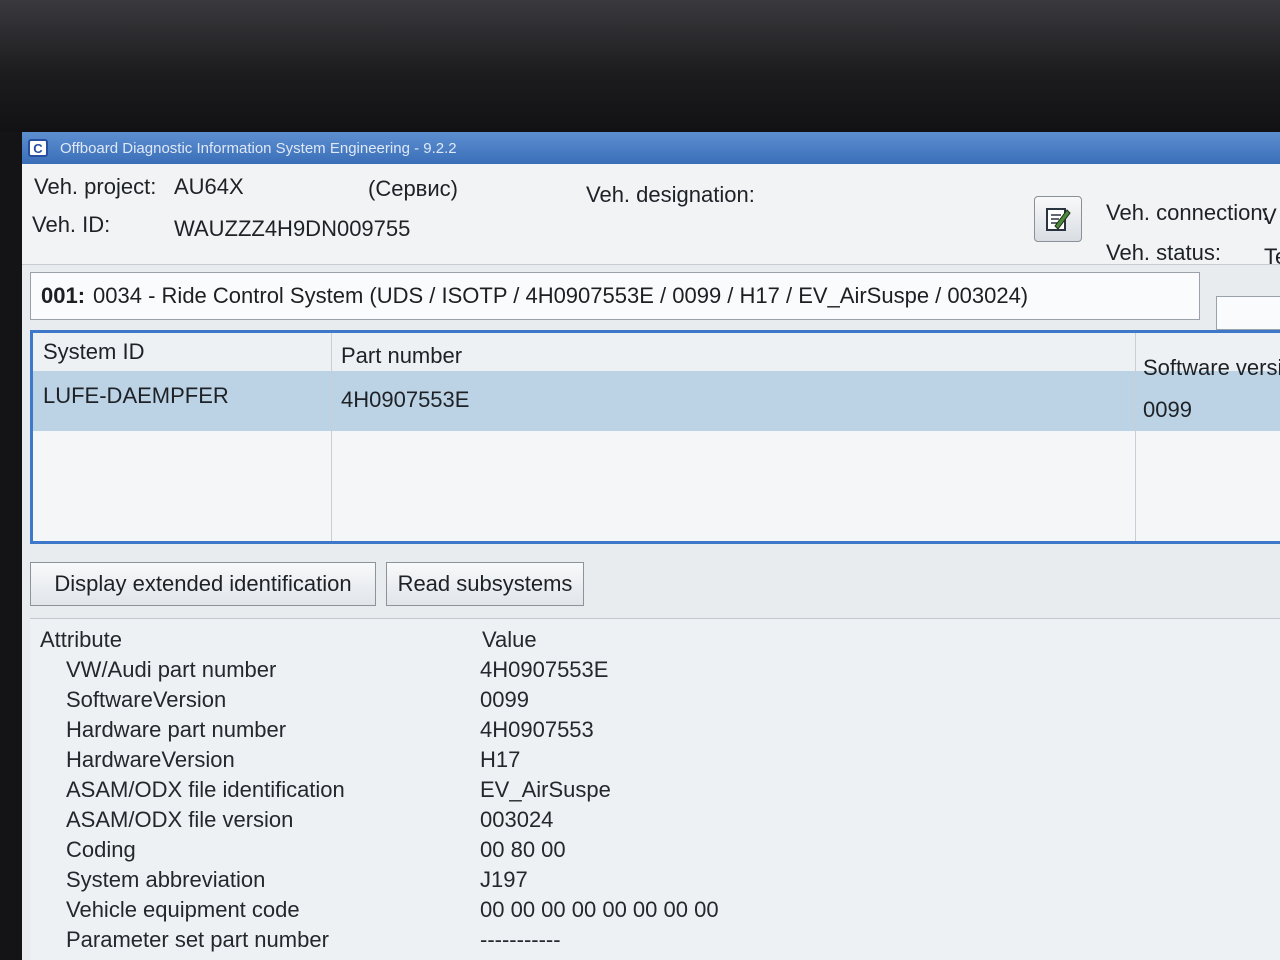 The width and height of the screenshot is (1280, 960). What do you see at coordinates (1248, 313) in the screenshot?
I see `side-field` at bounding box center [1248, 313].